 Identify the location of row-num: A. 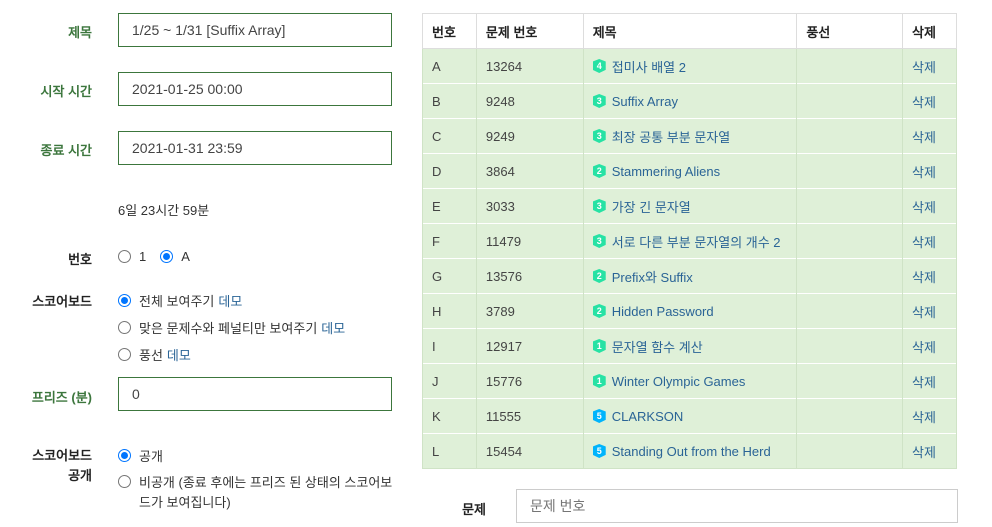
(449, 66).